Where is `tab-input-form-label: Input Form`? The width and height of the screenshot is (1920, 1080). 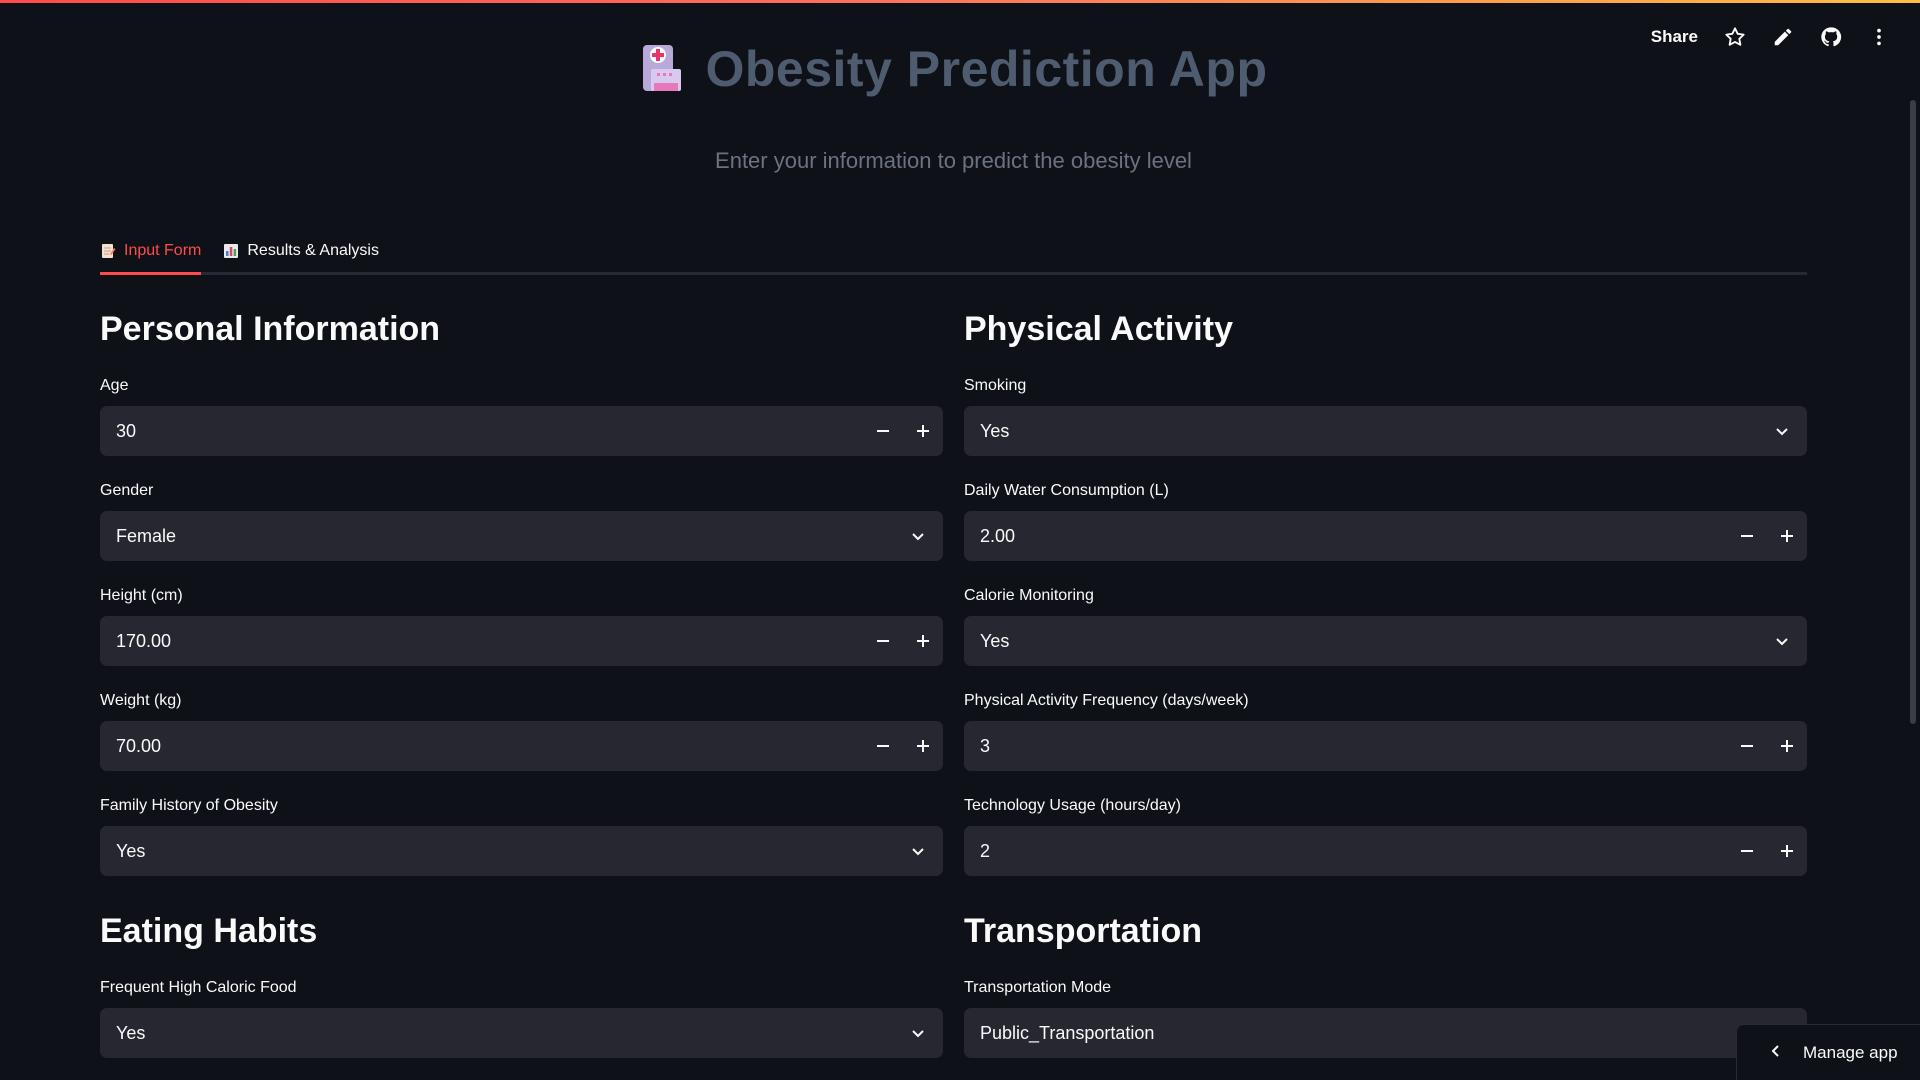 tab-input-form-label: Input Form is located at coordinates (163, 250).